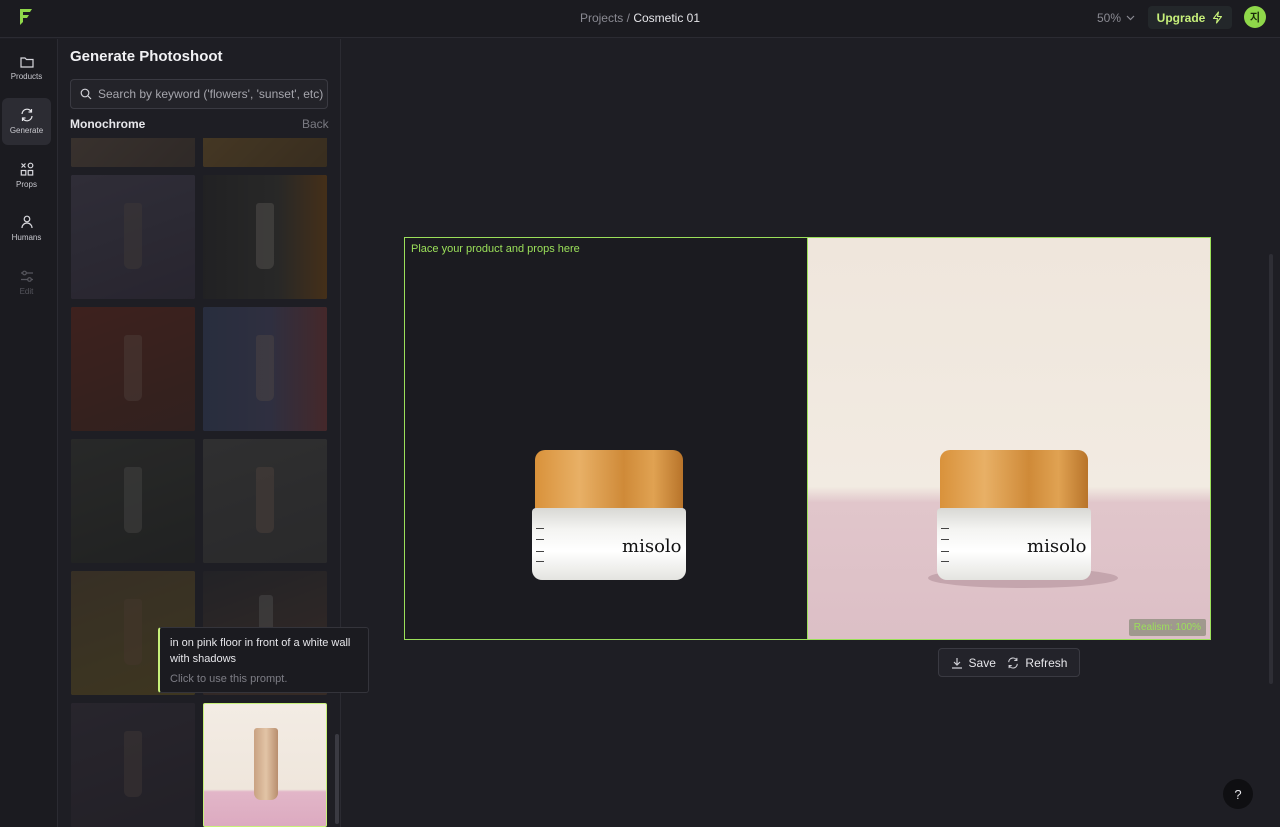 This screenshot has width=1280, height=827. Describe the element at coordinates (1130, 18) in the screenshot. I see `chevron-down-icon` at that location.